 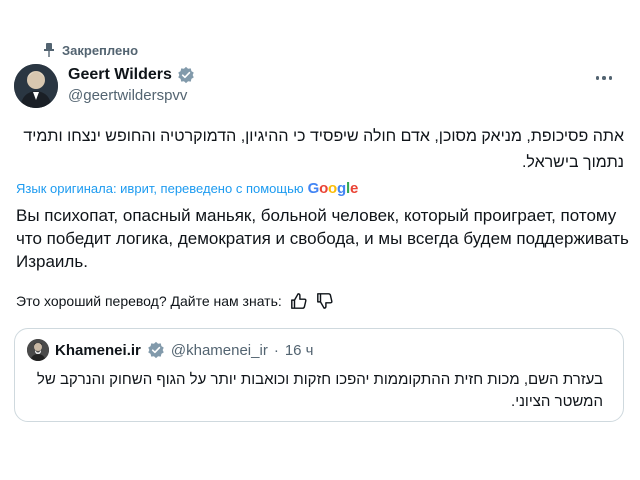 What do you see at coordinates (299, 350) in the screenshot?
I see `quoted-timestamp: 16 ч` at bounding box center [299, 350].